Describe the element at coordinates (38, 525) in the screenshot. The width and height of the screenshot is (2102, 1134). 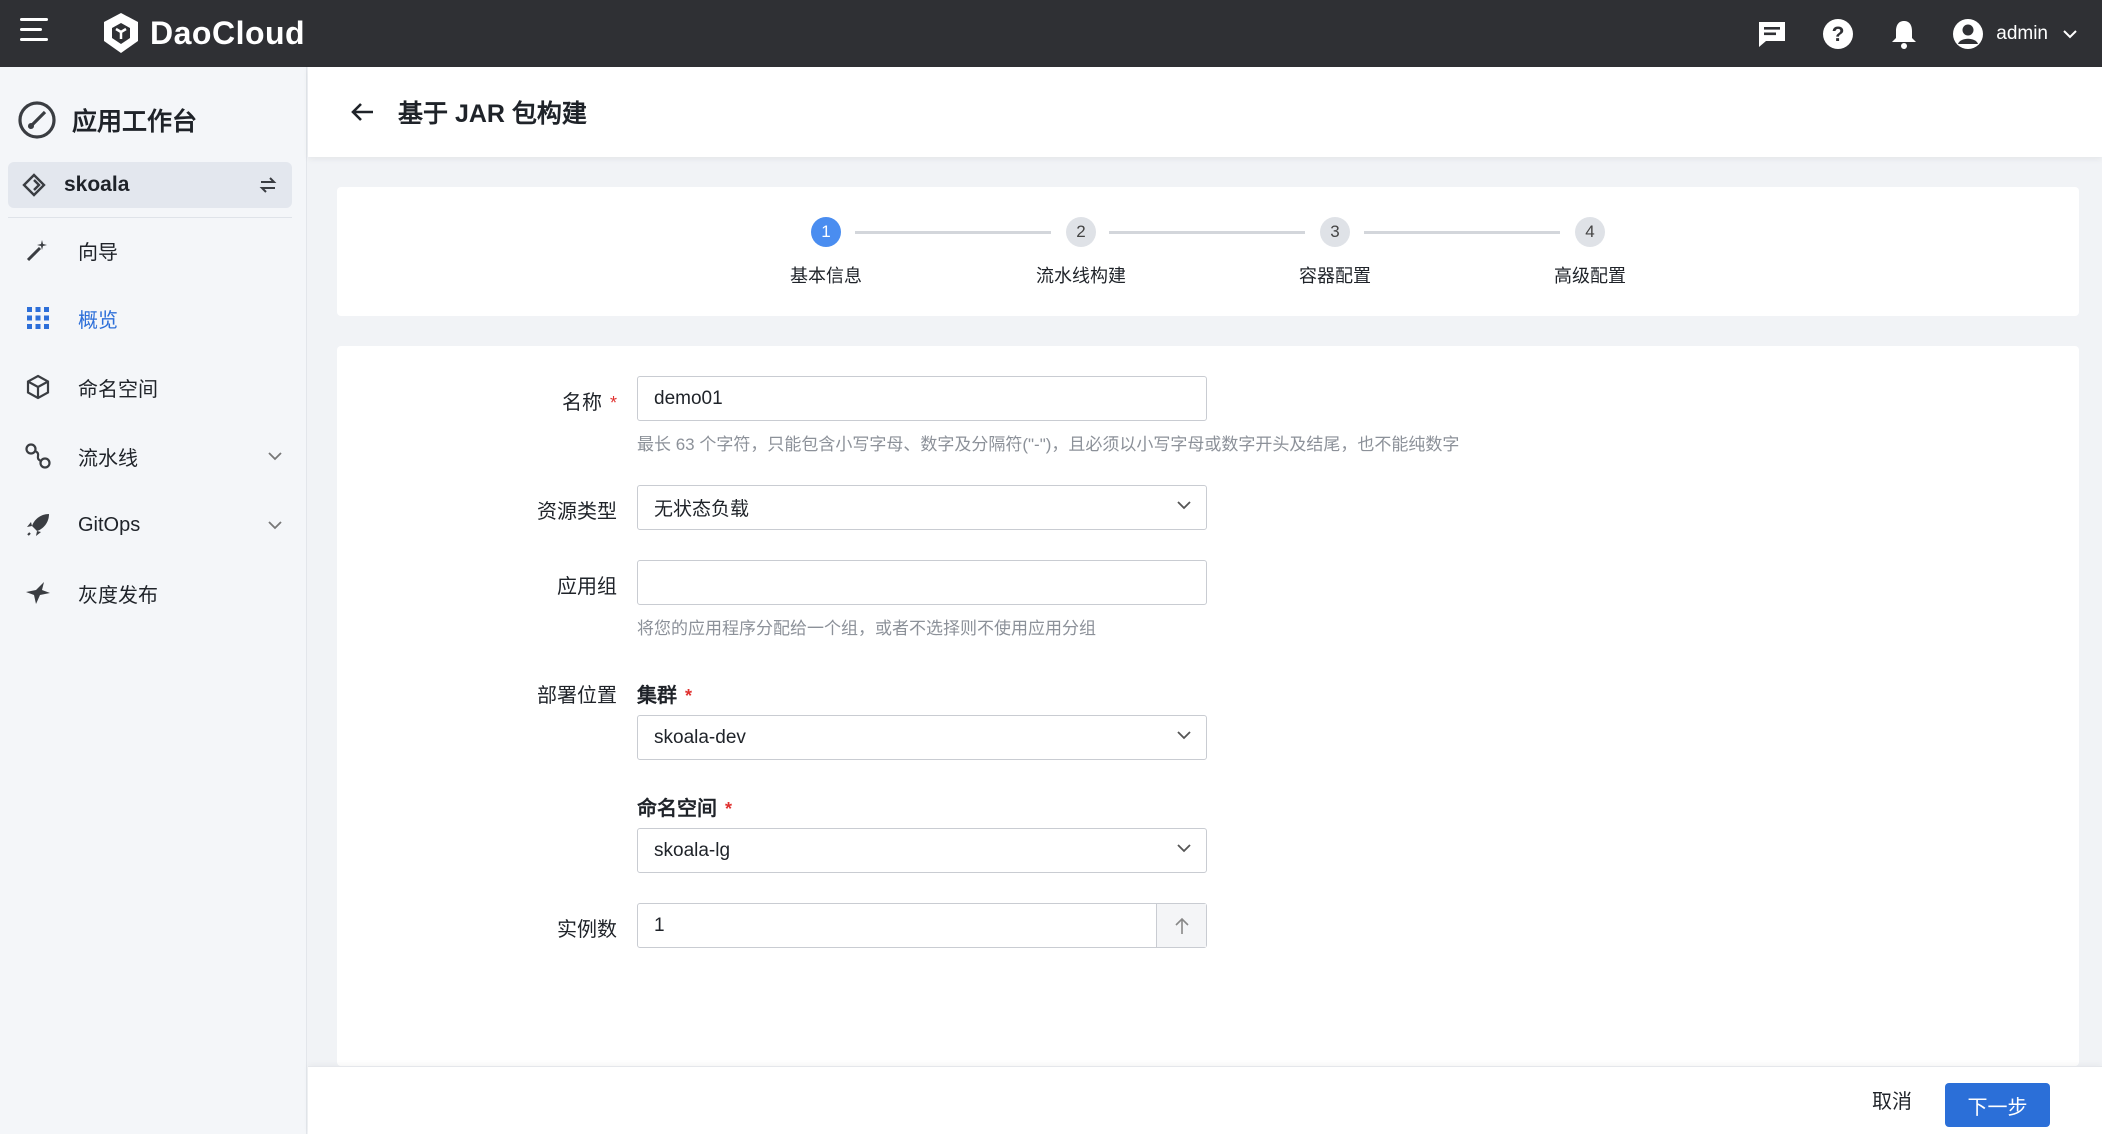
I see `rocket-icon` at that location.